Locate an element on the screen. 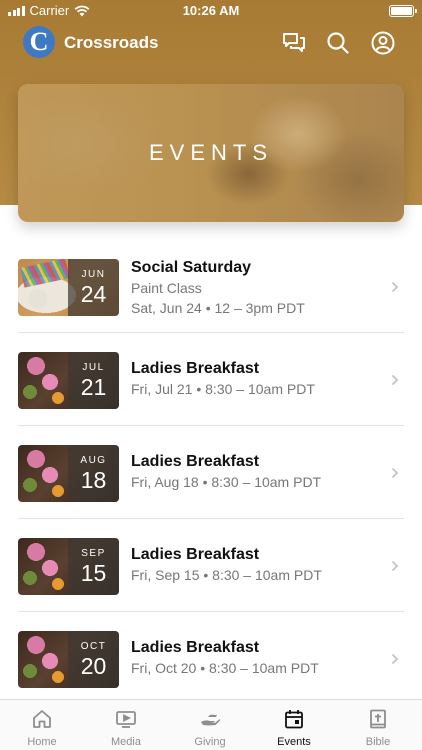 The width and height of the screenshot is (422, 750). date-badge: JUN 24 is located at coordinates (93, 287).